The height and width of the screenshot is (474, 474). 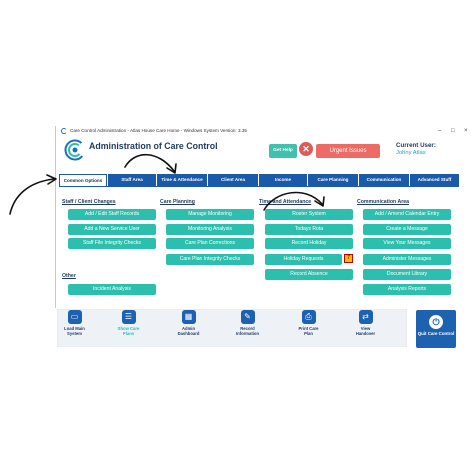 What do you see at coordinates (309, 243) in the screenshot?
I see `record-holiday-button: Record Holiday` at bounding box center [309, 243].